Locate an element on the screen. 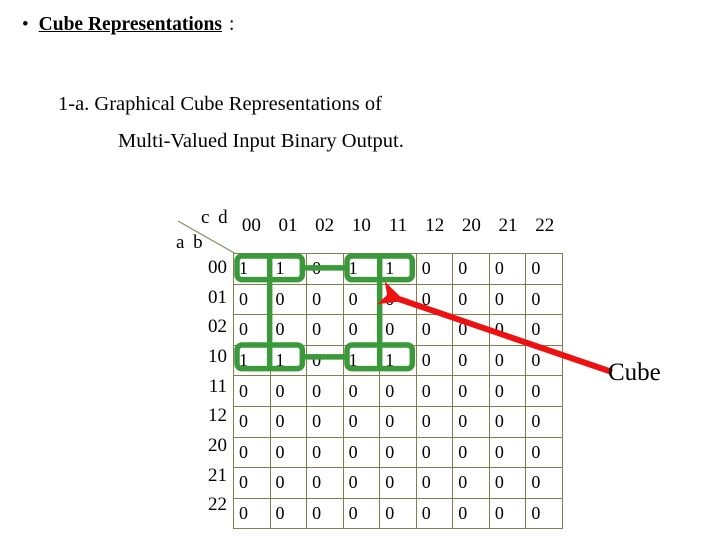 This screenshot has height=540, width=720. column-header: 02 is located at coordinates (325, 225).